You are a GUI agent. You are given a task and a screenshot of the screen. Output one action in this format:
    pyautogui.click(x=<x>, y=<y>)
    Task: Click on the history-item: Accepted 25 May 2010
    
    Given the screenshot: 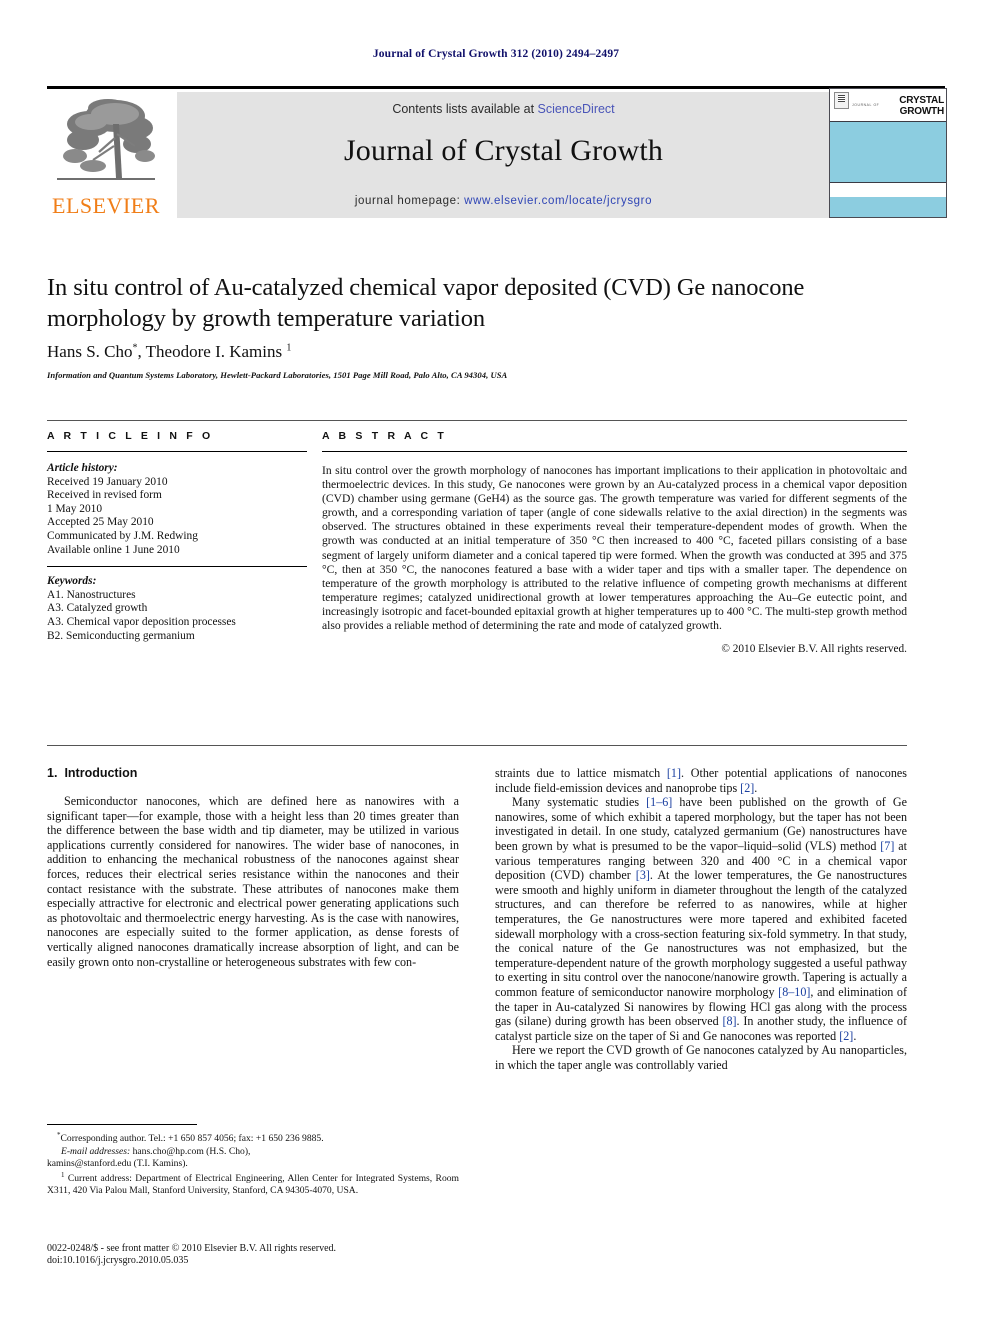 What is the action you would take?
    pyautogui.click(x=100, y=522)
    